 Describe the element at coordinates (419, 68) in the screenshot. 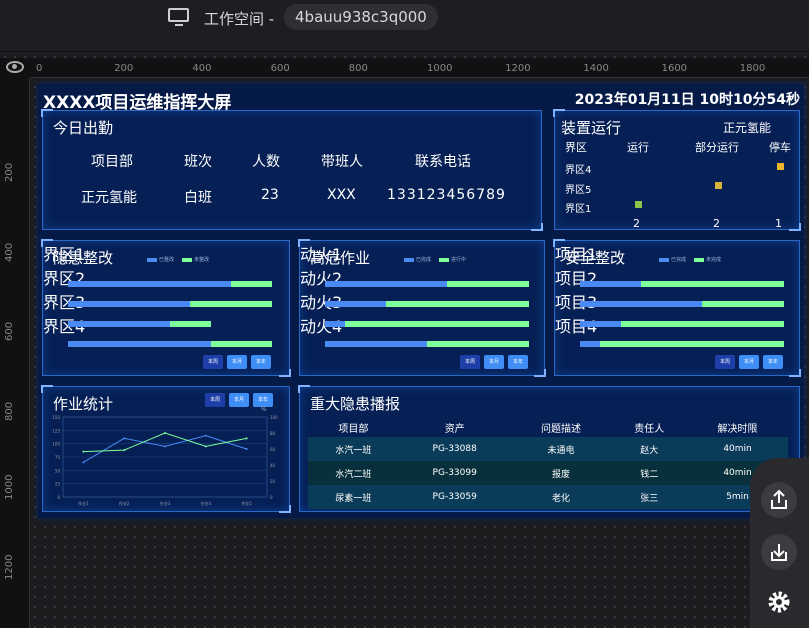

I see `horizontal-ruler: 0 200 400 600 800 1000 1200 1400 1600 1800` at that location.